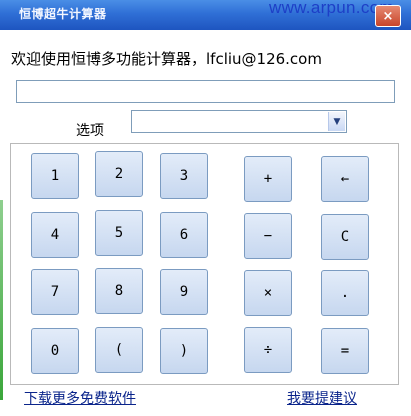 This screenshot has height=416, width=411. I want to click on key-4: 4, so click(55, 235).